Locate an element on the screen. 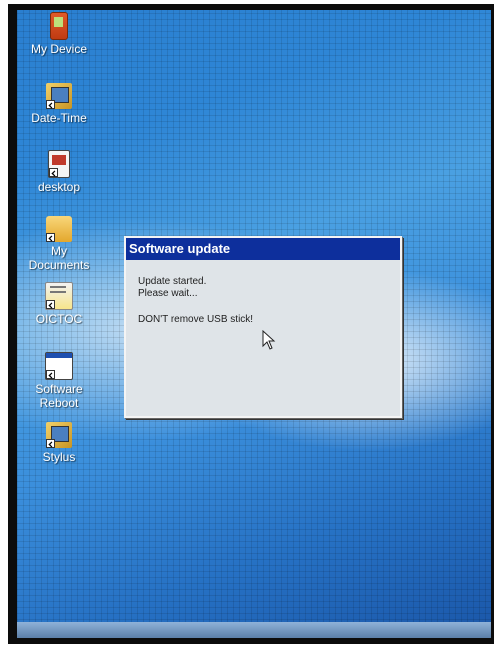 Image resolution: width=498 pixels, height=648 pixels. desktop-icon-label: My Device is located at coordinates (58, 49).